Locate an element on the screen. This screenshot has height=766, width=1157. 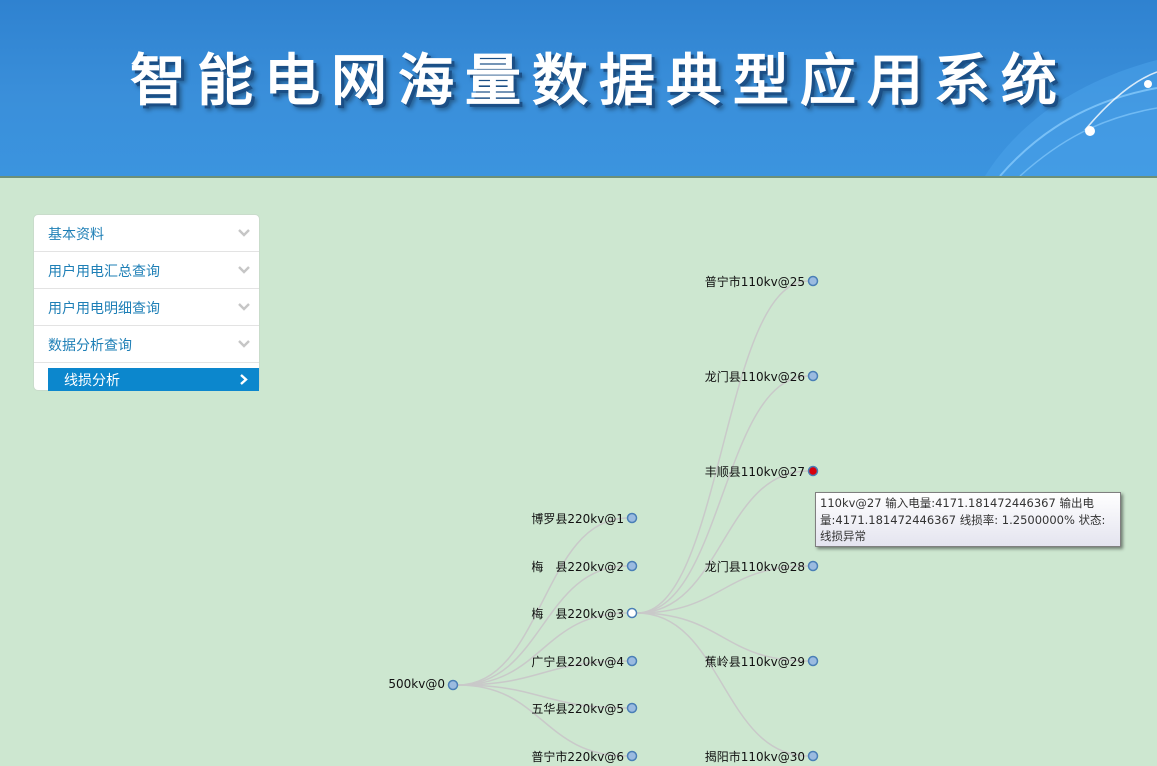
tree-node-label: 丰顺县110kv@27 is located at coordinates (755, 471).